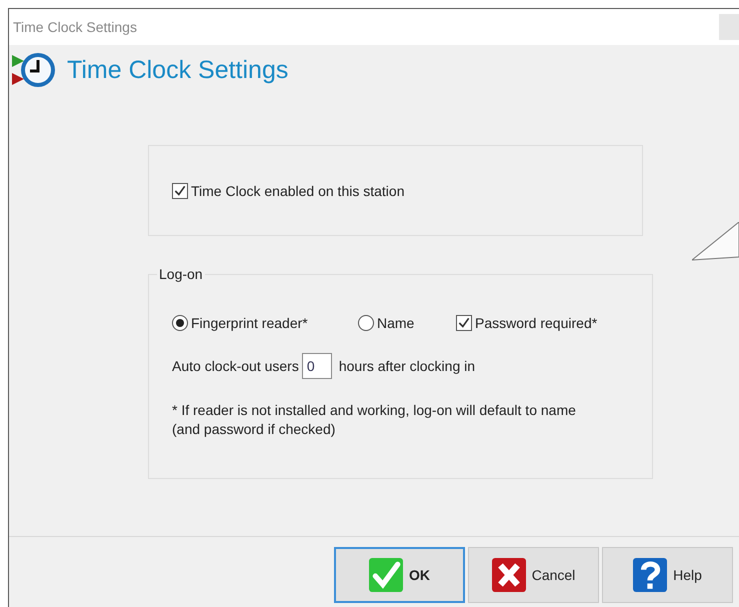  I want to click on hours-suffix-label: hours after clocking in, so click(407, 366).